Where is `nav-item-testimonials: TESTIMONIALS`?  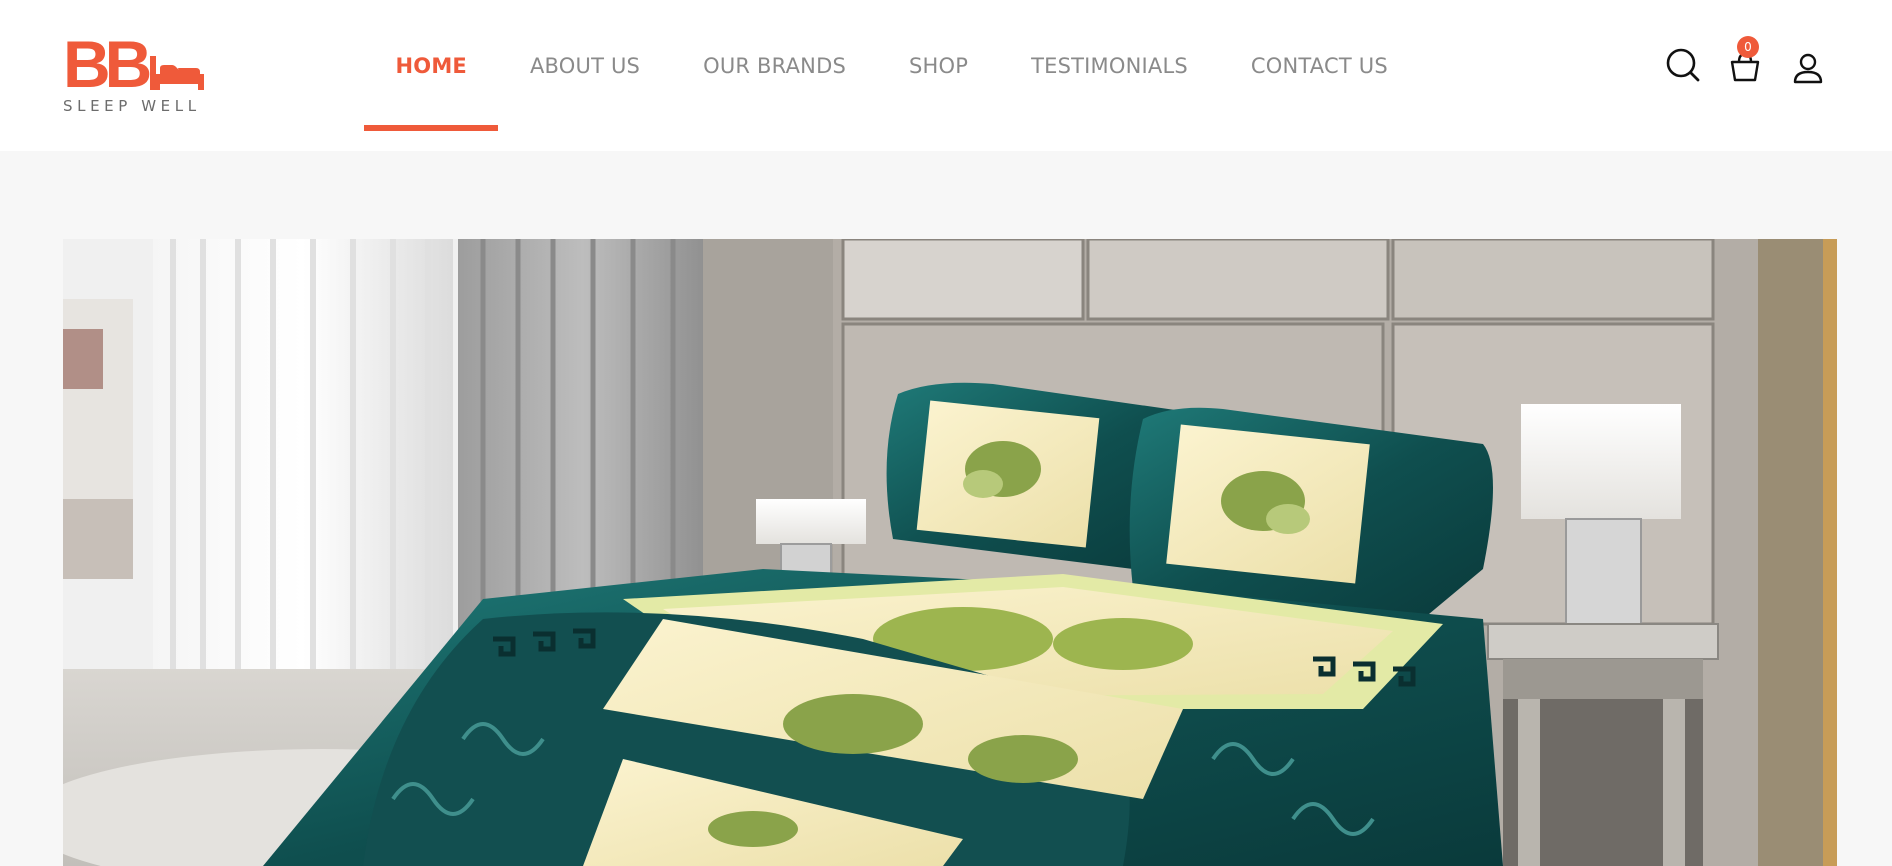 nav-item-testimonials: TESTIMONIALS is located at coordinates (1110, 70).